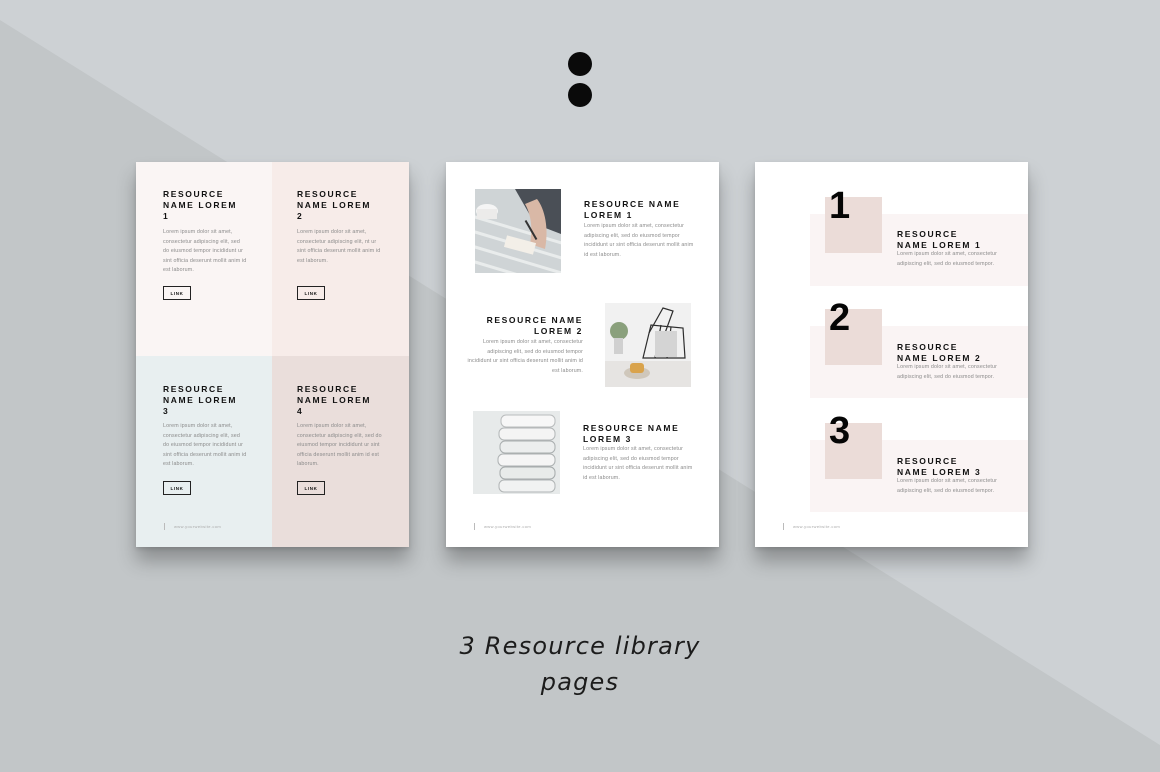  I want to click on writing-notebook-photo, so click(518, 231).